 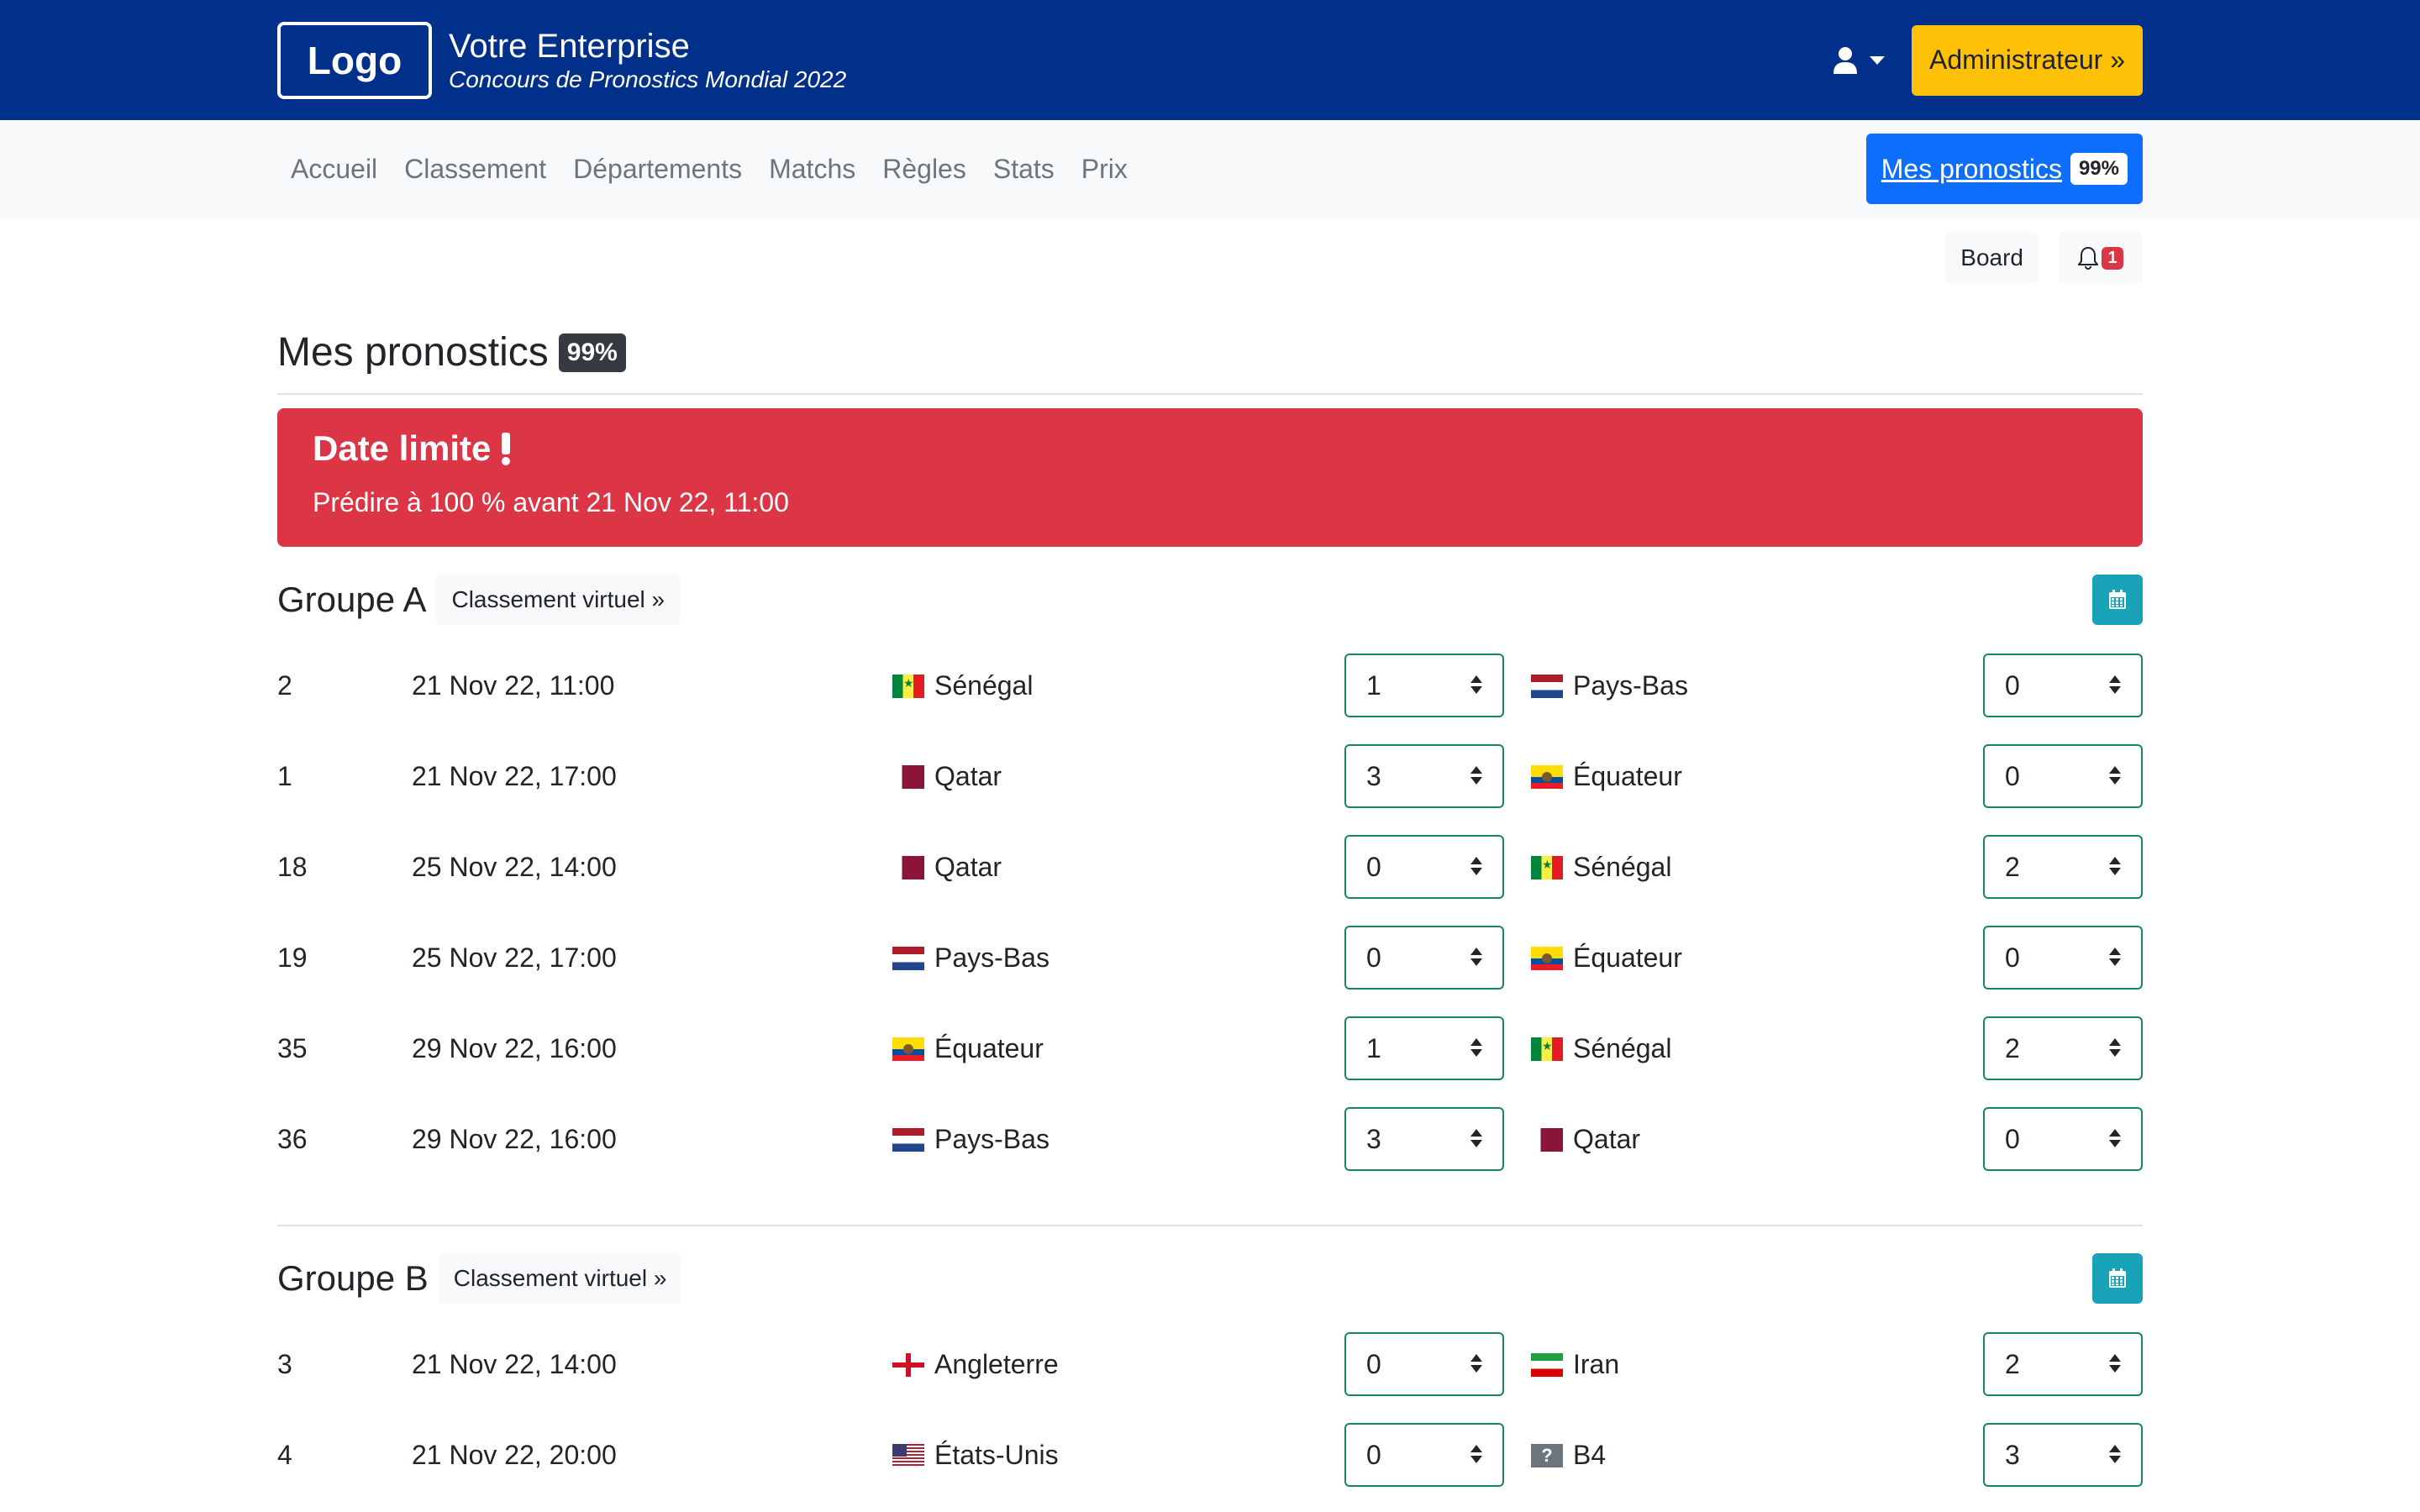 What do you see at coordinates (1992, 258) in the screenshot?
I see `board-button: Board` at bounding box center [1992, 258].